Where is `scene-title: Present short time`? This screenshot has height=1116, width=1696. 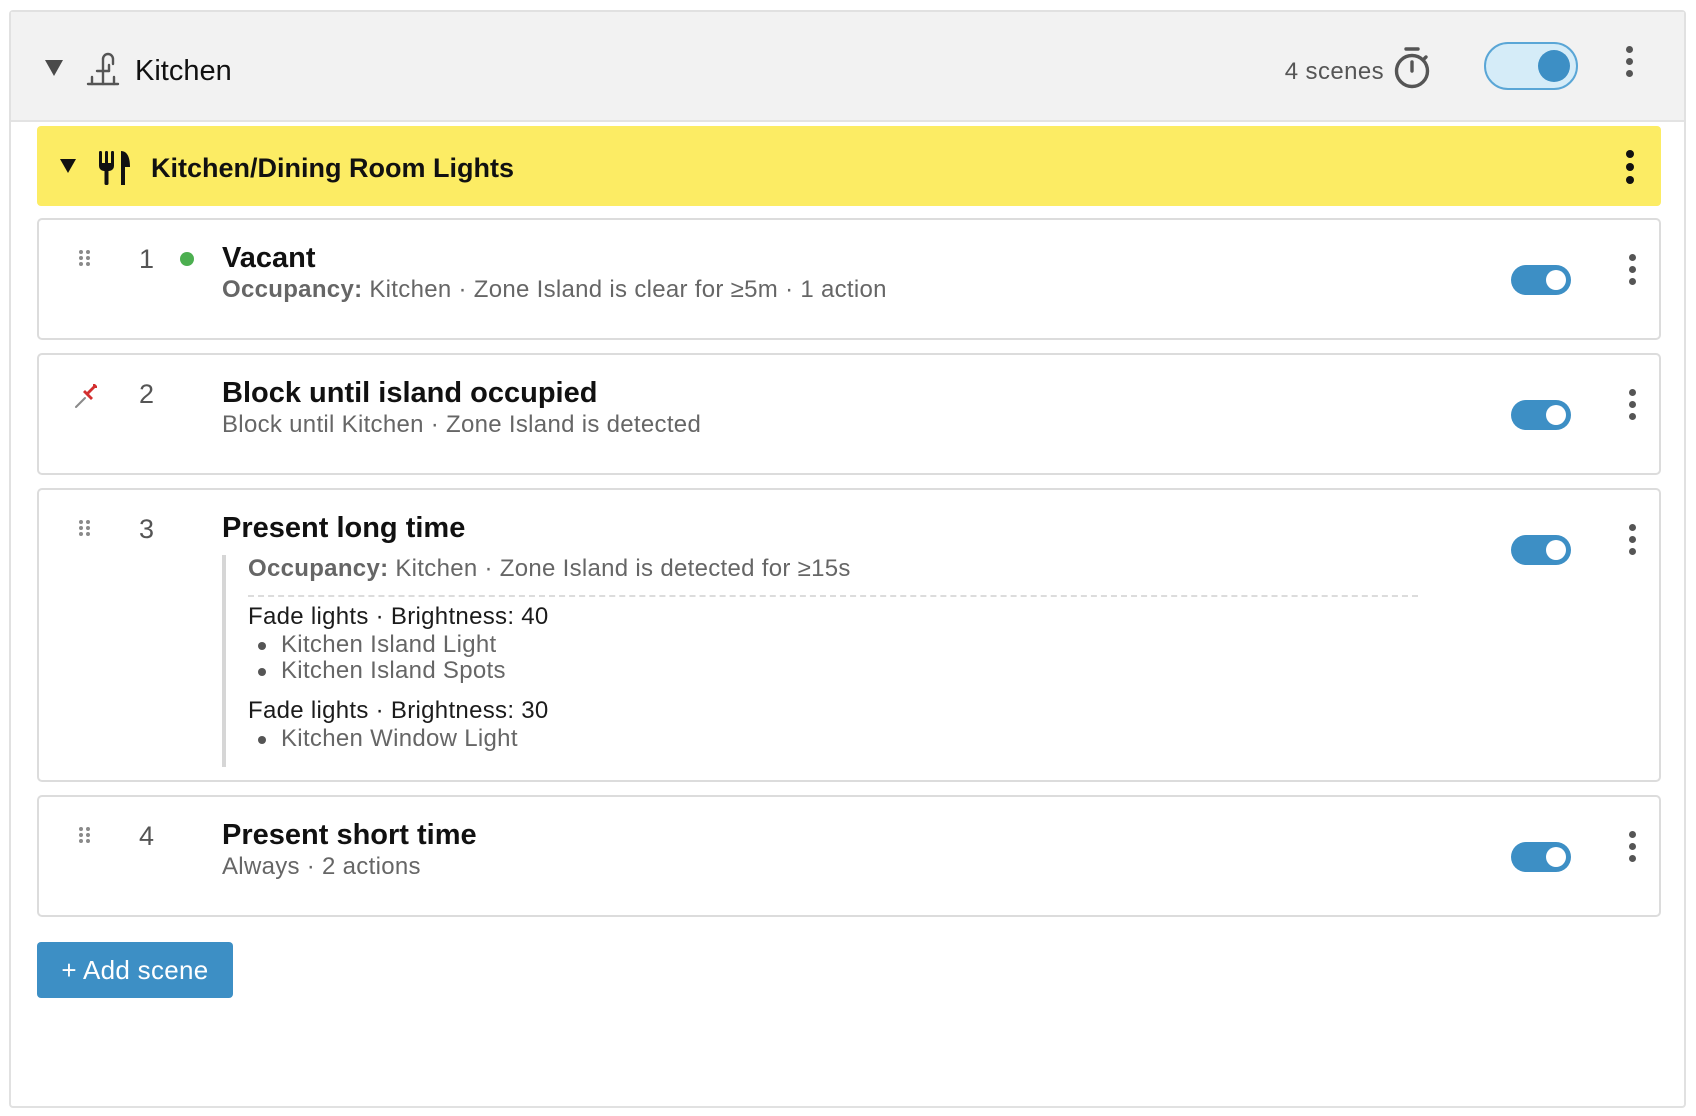
scene-title: Present short time is located at coordinates (349, 835).